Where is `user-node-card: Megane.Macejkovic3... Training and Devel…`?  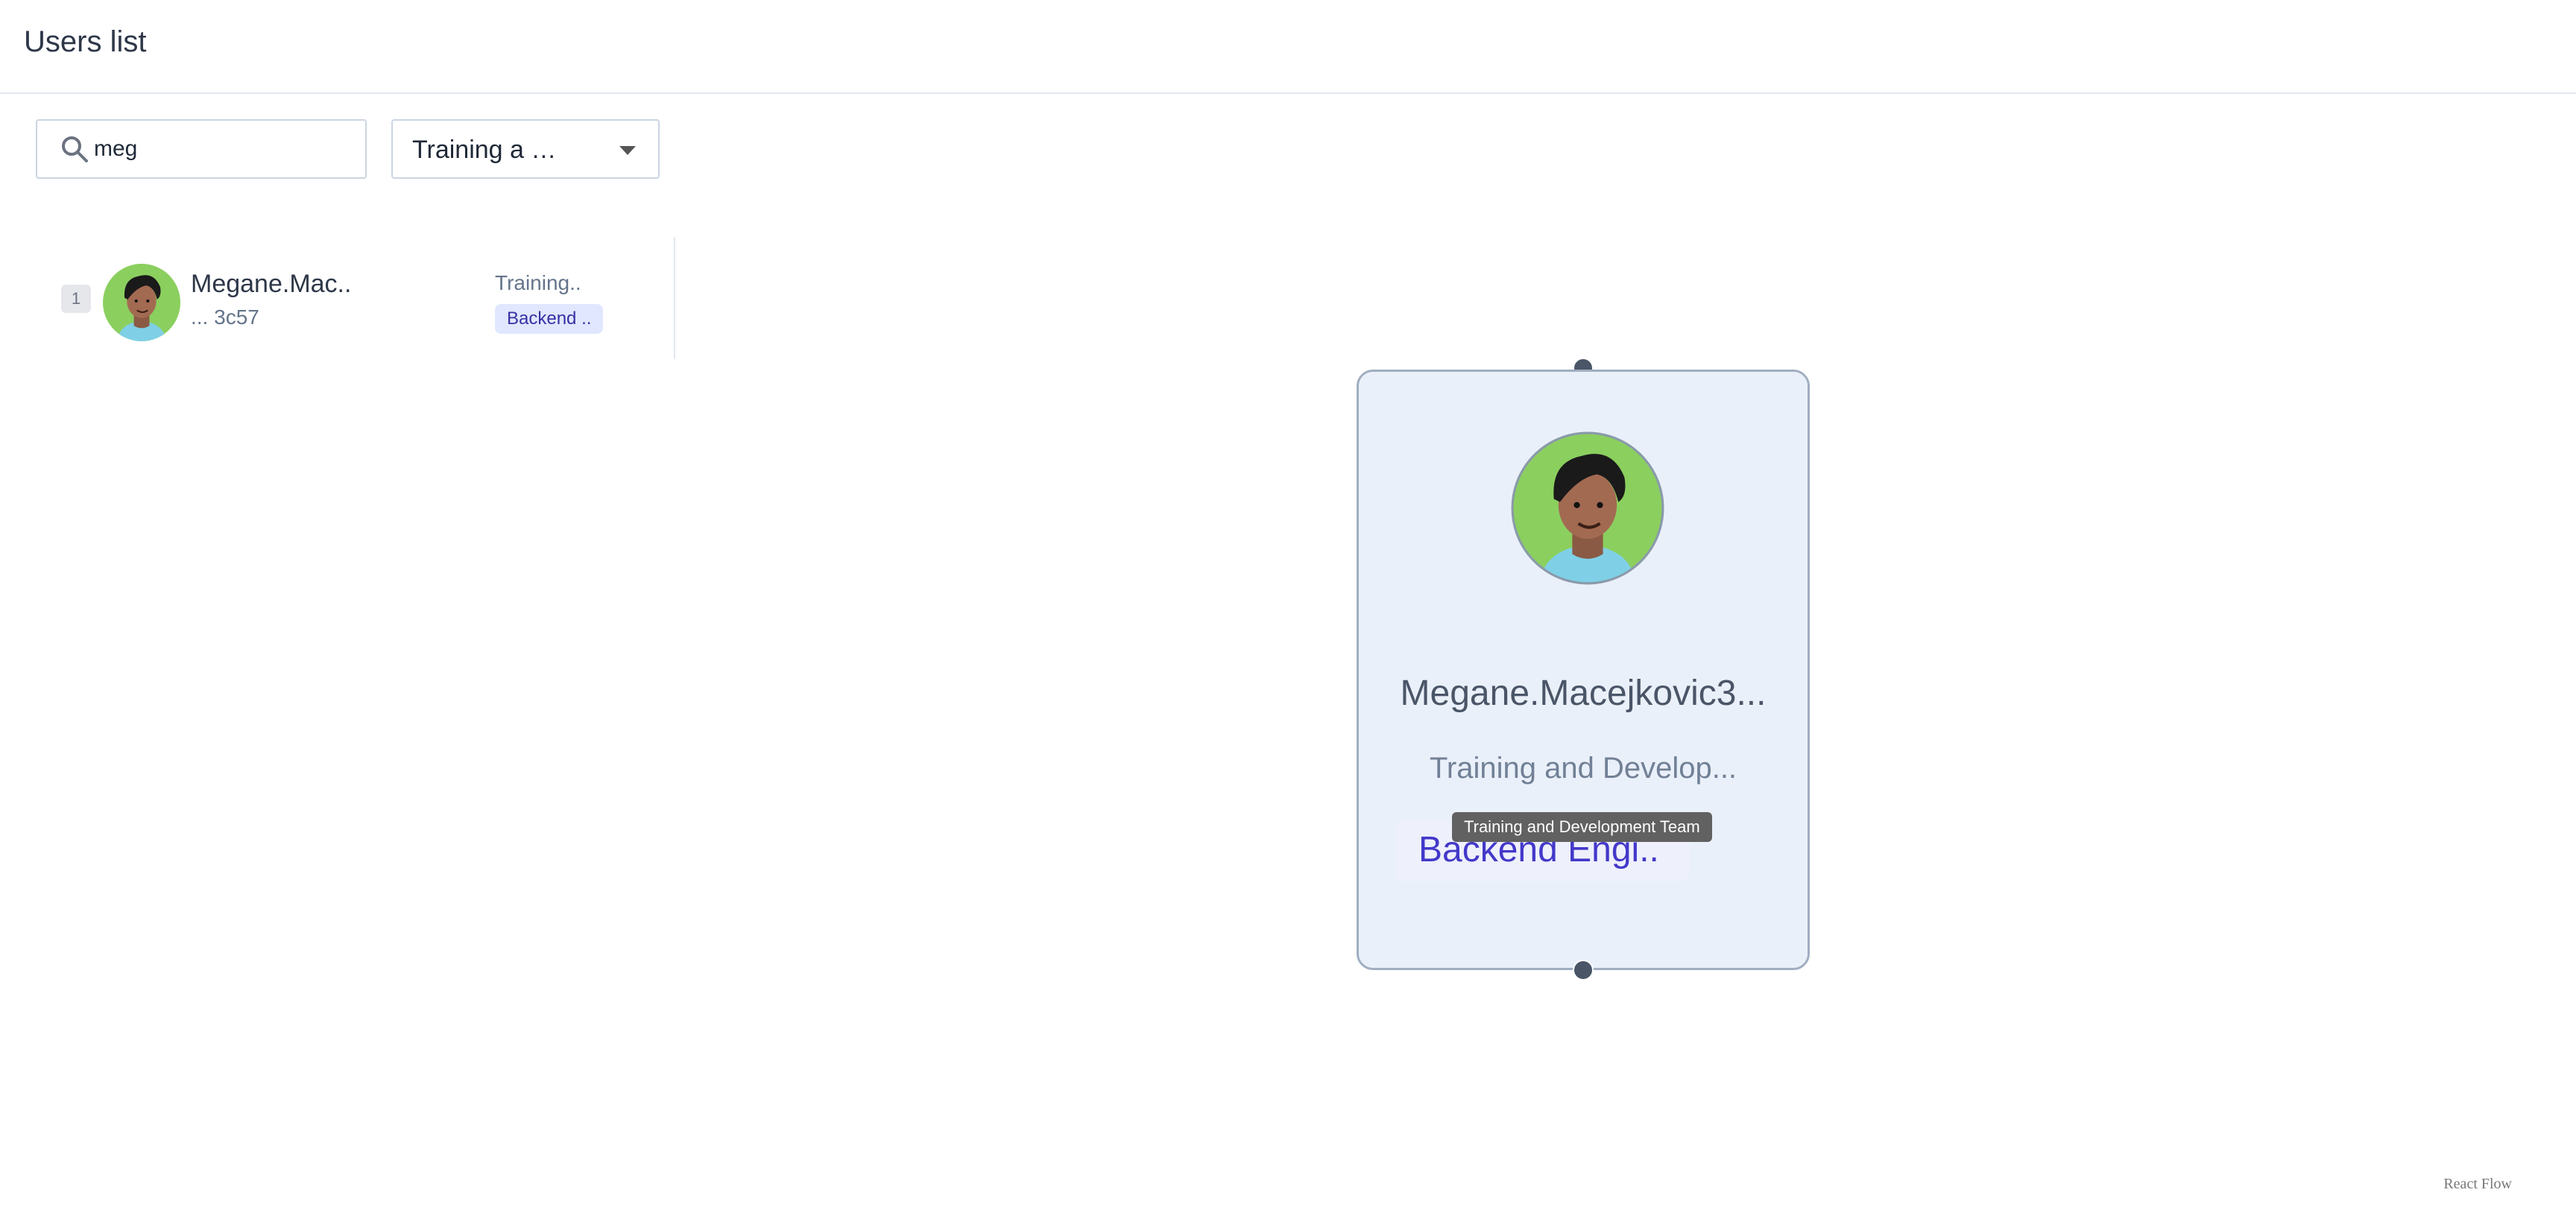
user-node-card: Megane.Macejkovic3... Training and Devel… is located at coordinates (1584, 670).